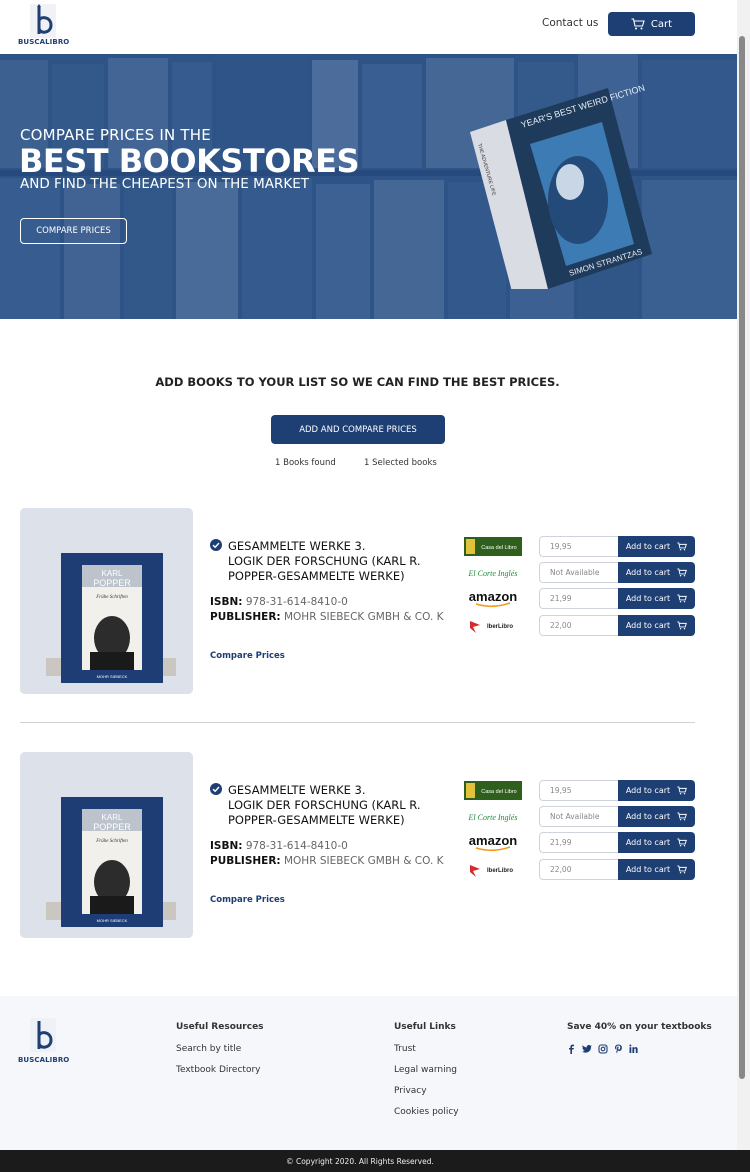 The image size is (750, 1172). I want to click on instagram-icon, so click(603, 1049).